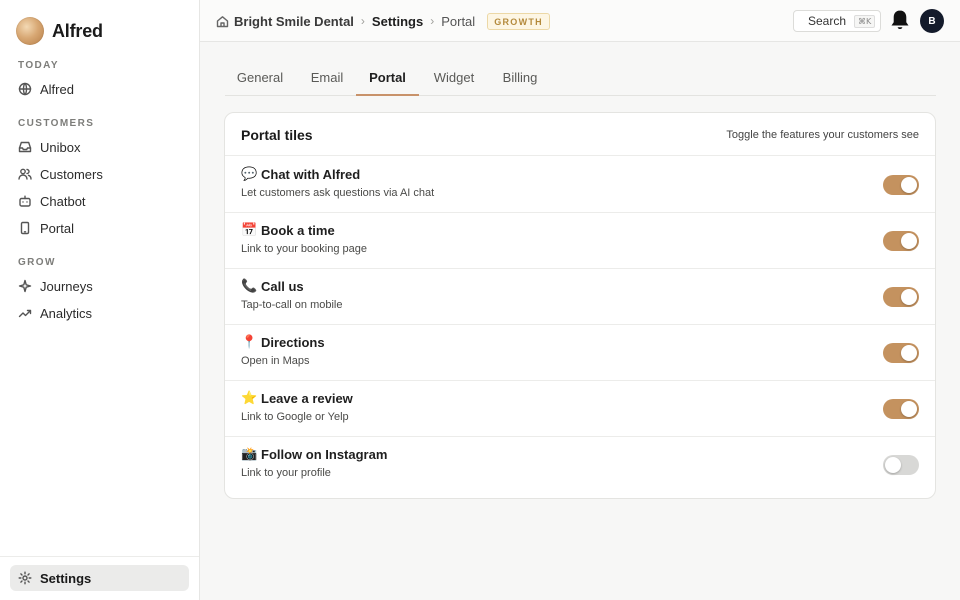  What do you see at coordinates (298, 230) in the screenshot?
I see `tile-title-text: Book a time` at bounding box center [298, 230].